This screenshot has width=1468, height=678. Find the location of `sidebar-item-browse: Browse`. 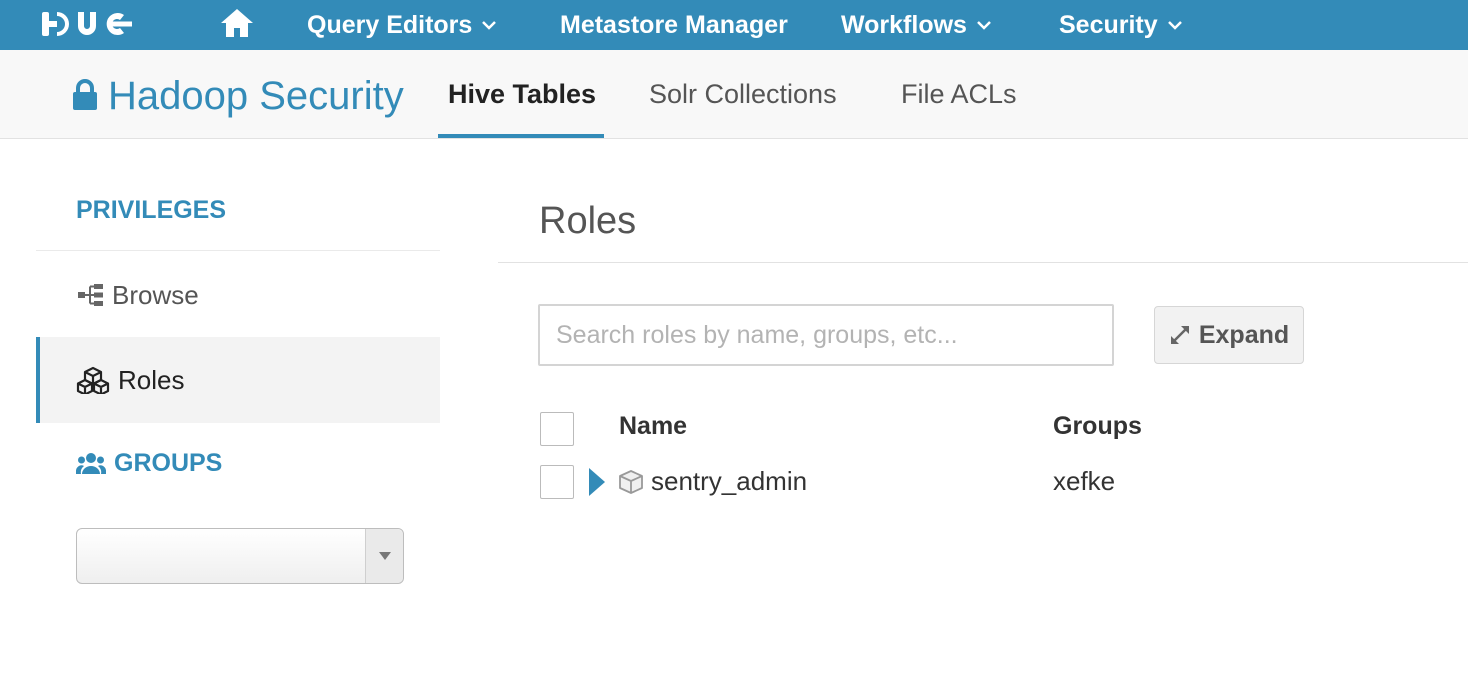

sidebar-item-browse: Browse is located at coordinates (238, 295).